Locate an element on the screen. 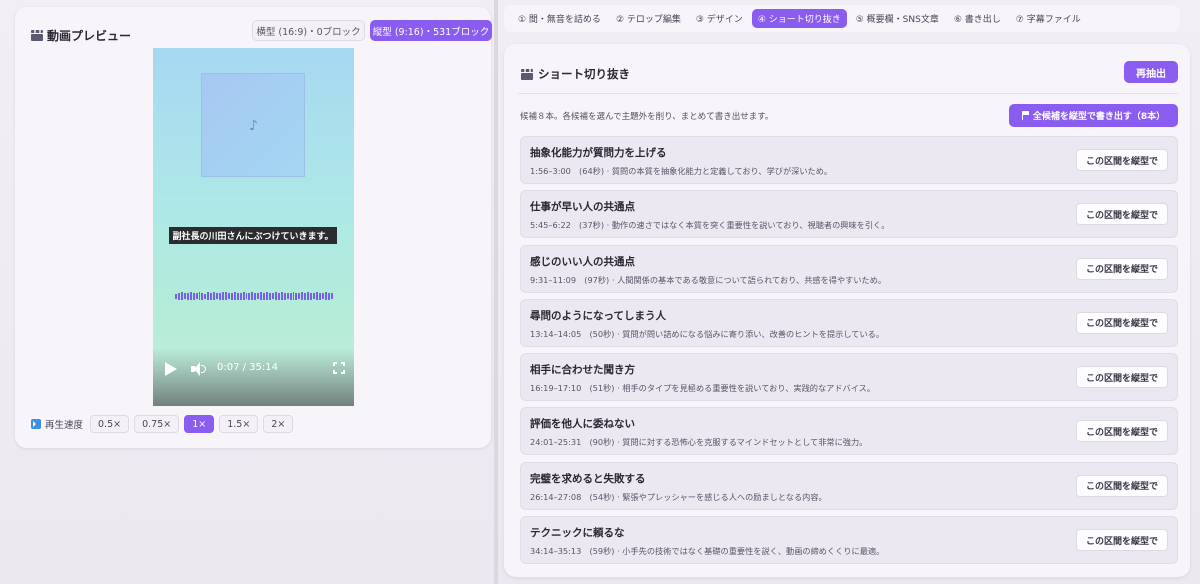  playback-speed-row: 再生速度 0.5× 0.75× 1× 1.5× 2× is located at coordinates (164, 424).